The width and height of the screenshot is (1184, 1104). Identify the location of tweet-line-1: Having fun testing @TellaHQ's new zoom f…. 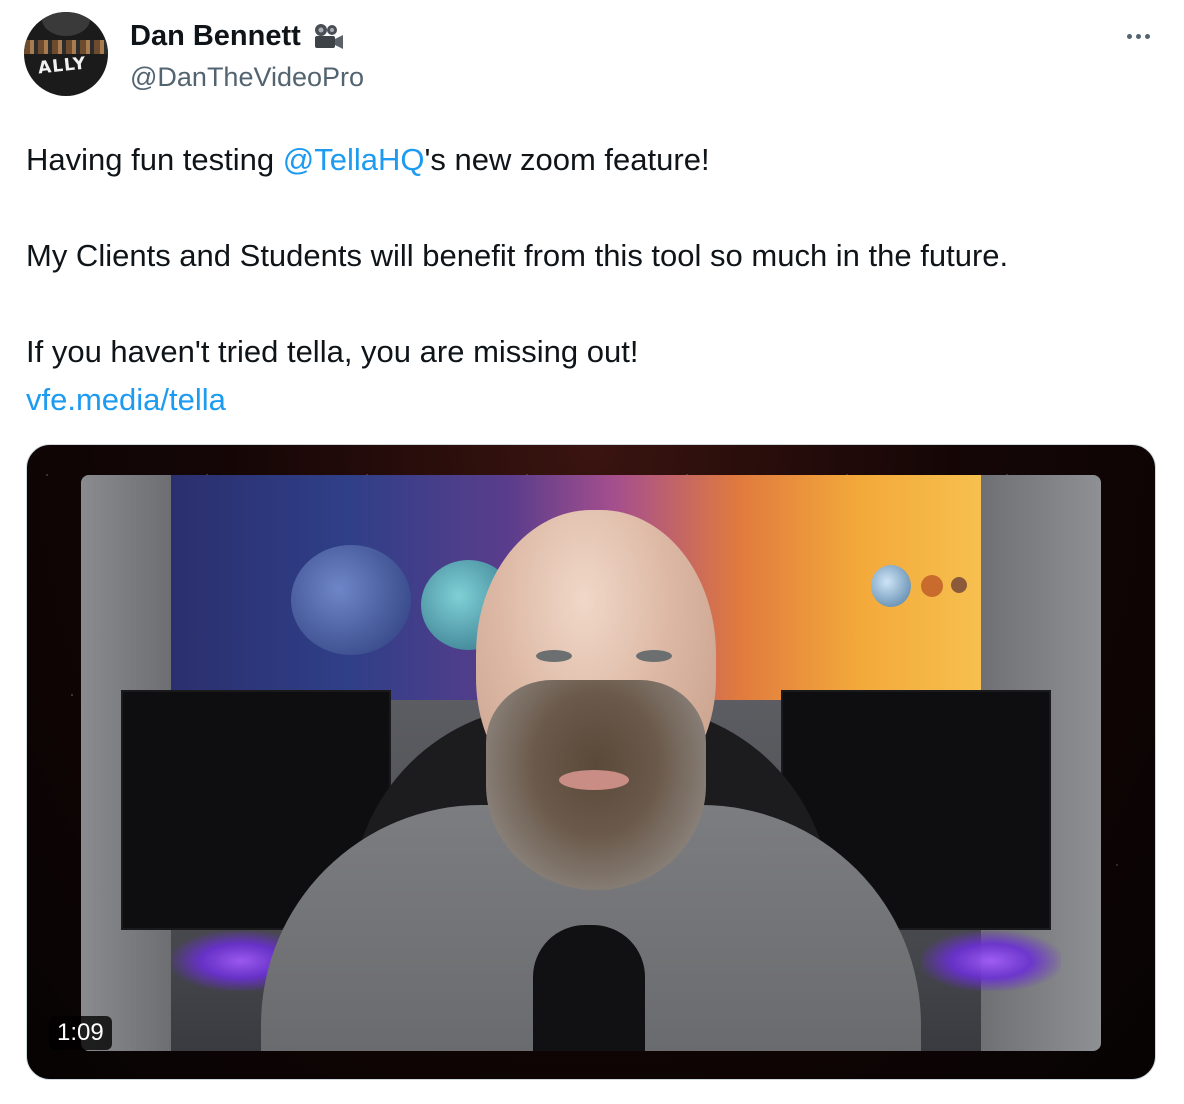
(596, 160).